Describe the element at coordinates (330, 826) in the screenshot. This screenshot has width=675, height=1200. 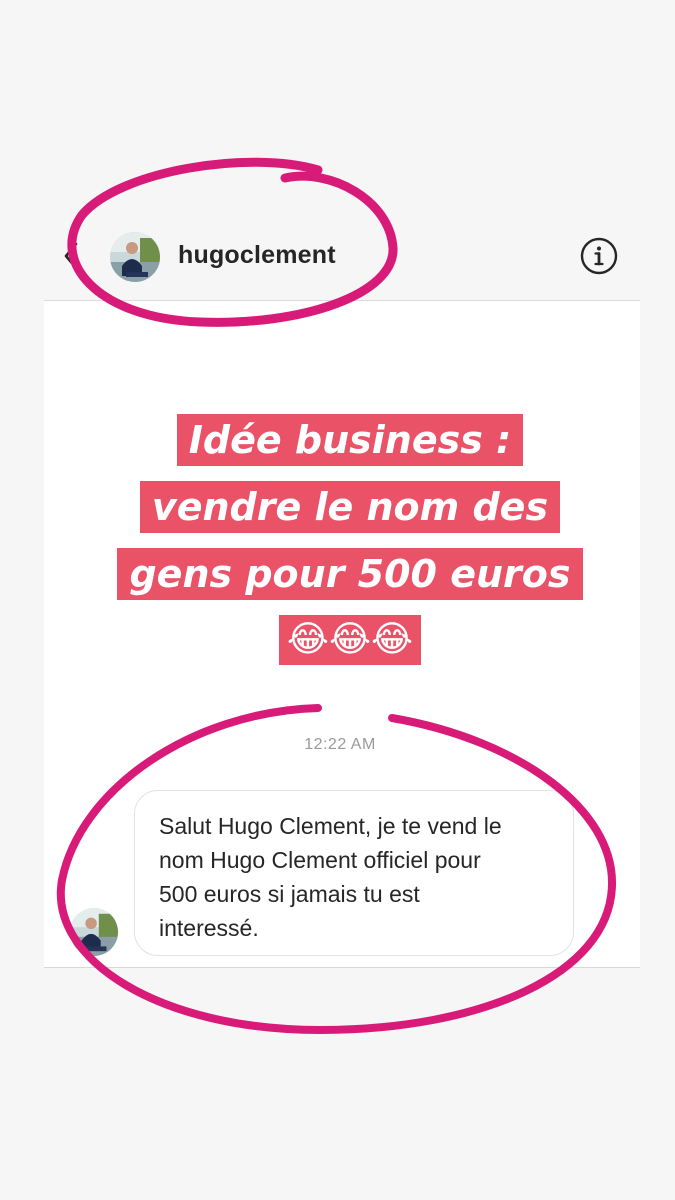
I see `message-line-1: Salut Hugo Clement, je te vend le` at that location.